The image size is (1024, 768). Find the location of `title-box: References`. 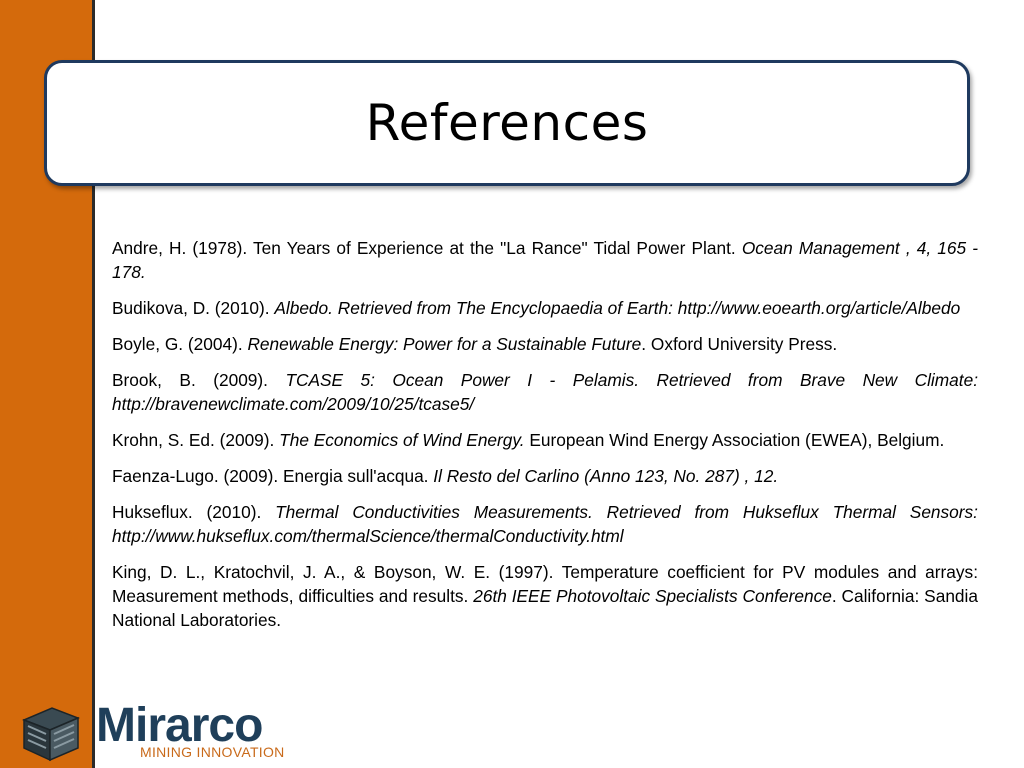

title-box: References is located at coordinates (507, 123).